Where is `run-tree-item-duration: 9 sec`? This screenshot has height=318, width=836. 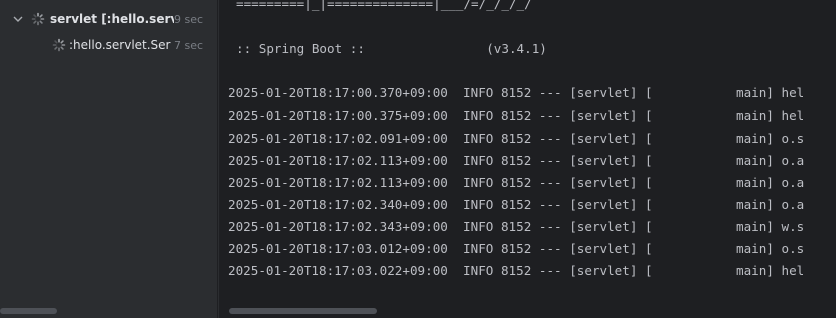 run-tree-item-duration: 9 sec is located at coordinates (189, 19).